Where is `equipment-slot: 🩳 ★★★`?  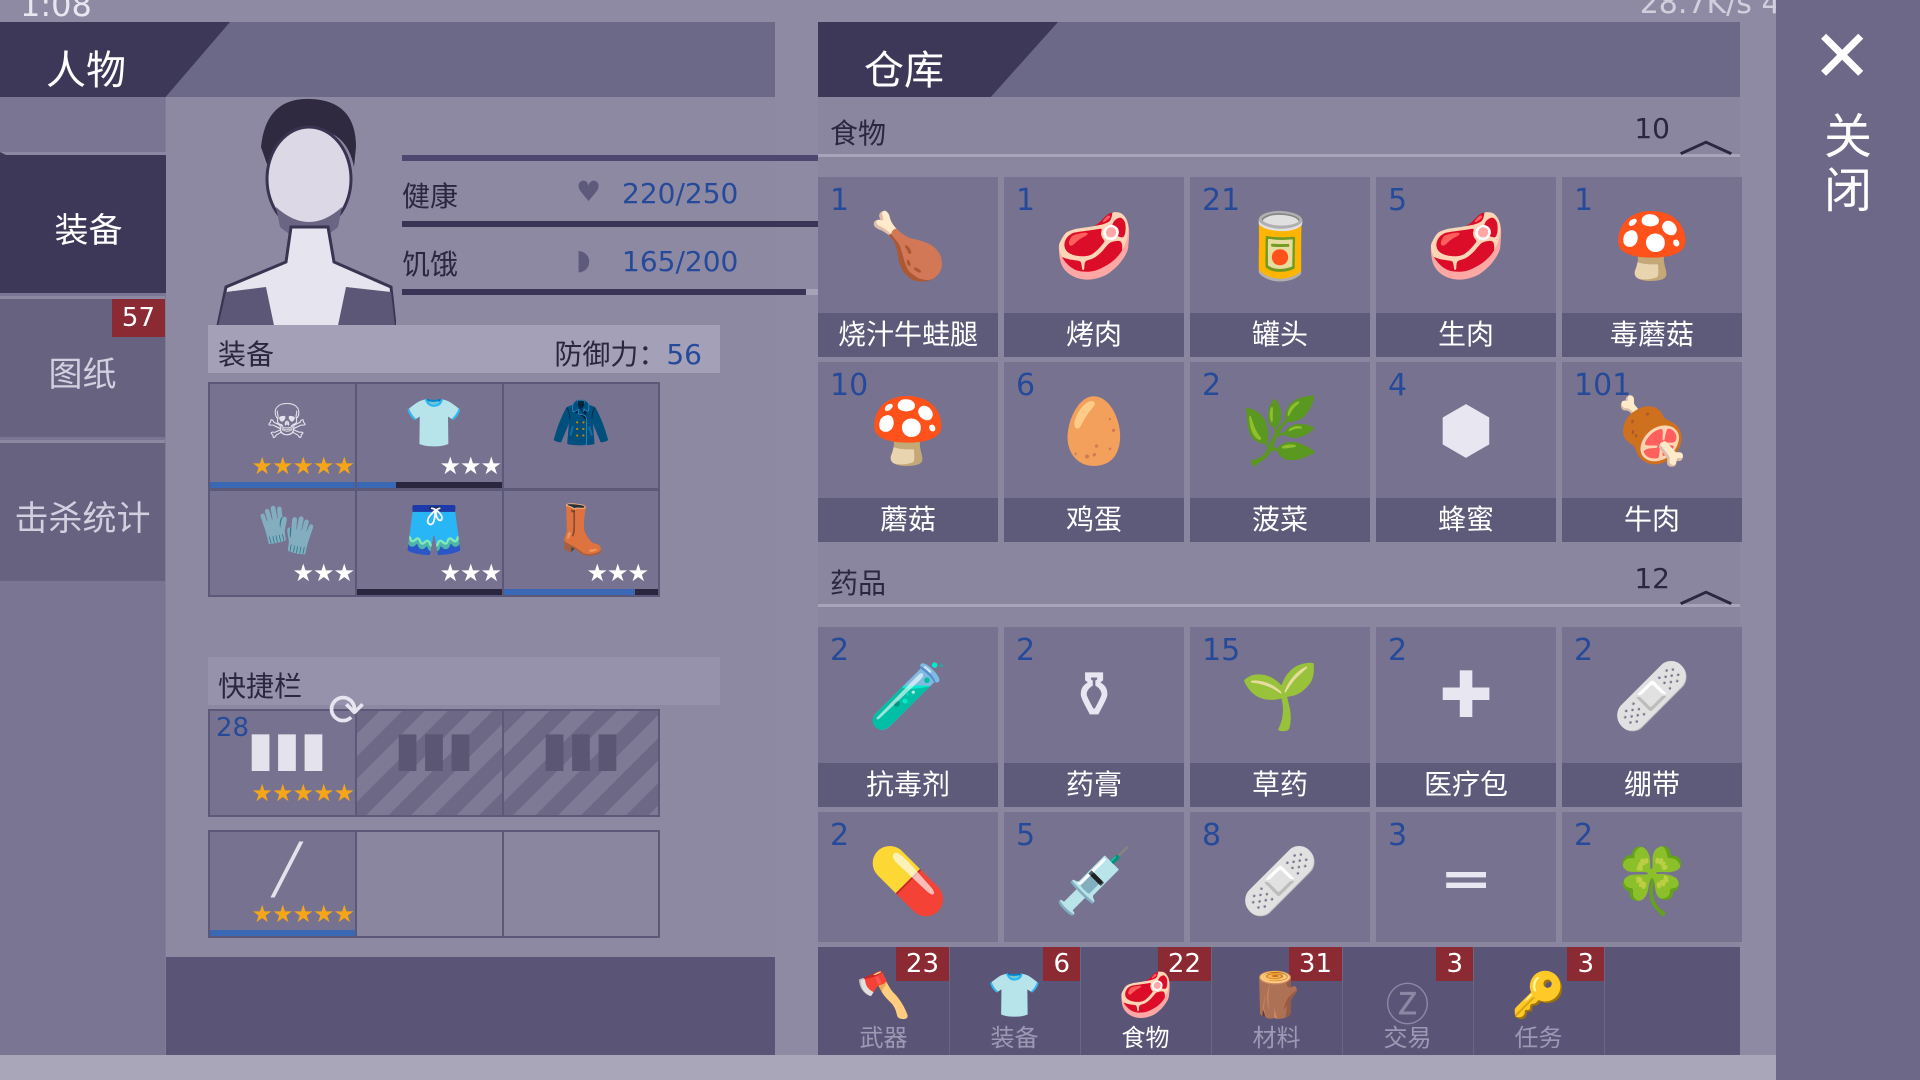
equipment-slot: 🩳 ★★★ is located at coordinates (434, 543).